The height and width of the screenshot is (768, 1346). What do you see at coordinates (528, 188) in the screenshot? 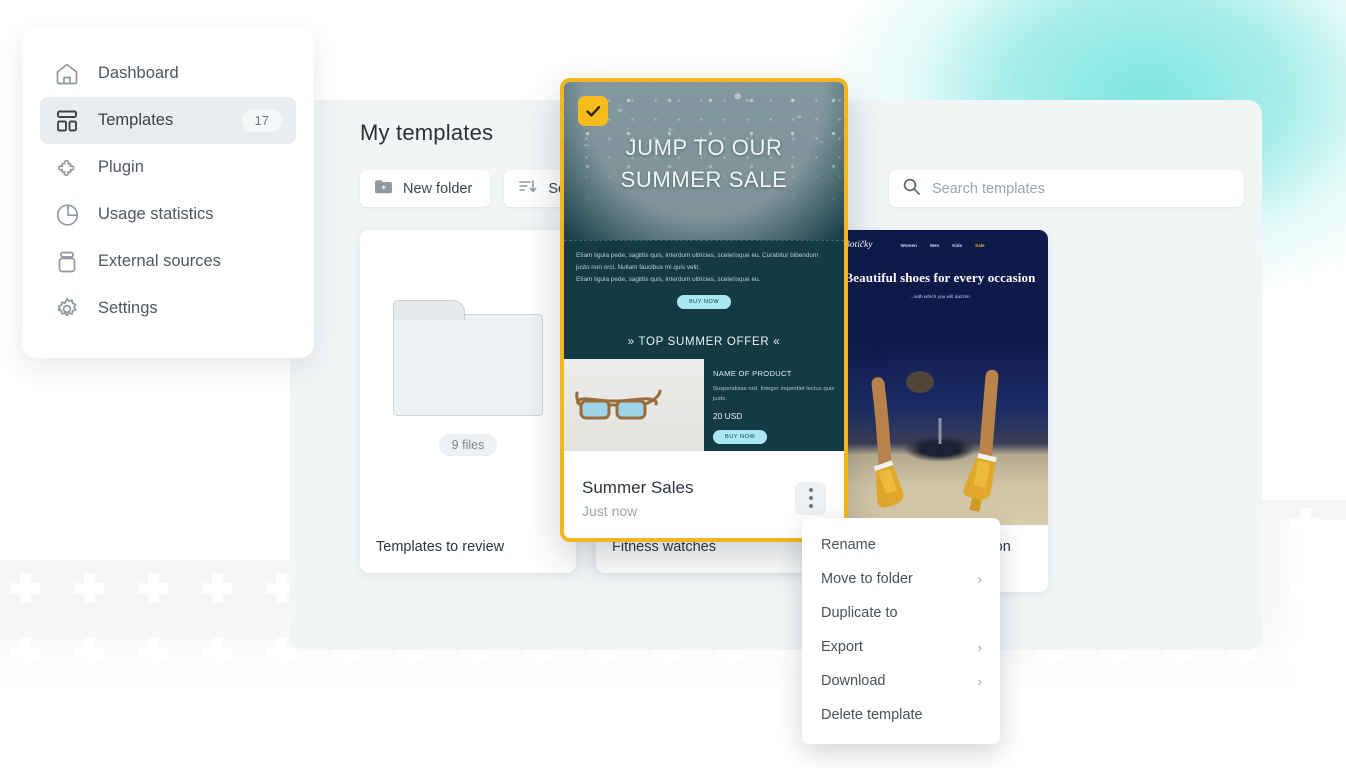
I see `sort-icon` at bounding box center [528, 188].